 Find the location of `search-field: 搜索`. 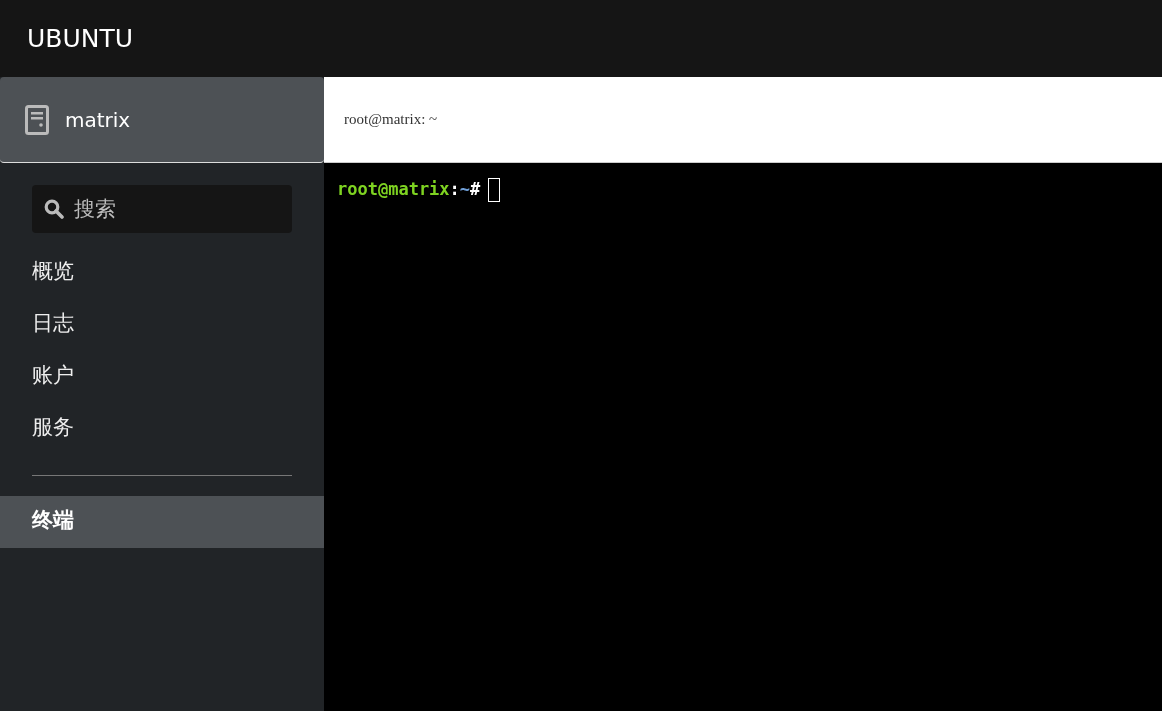

search-field: 搜索 is located at coordinates (162, 209).